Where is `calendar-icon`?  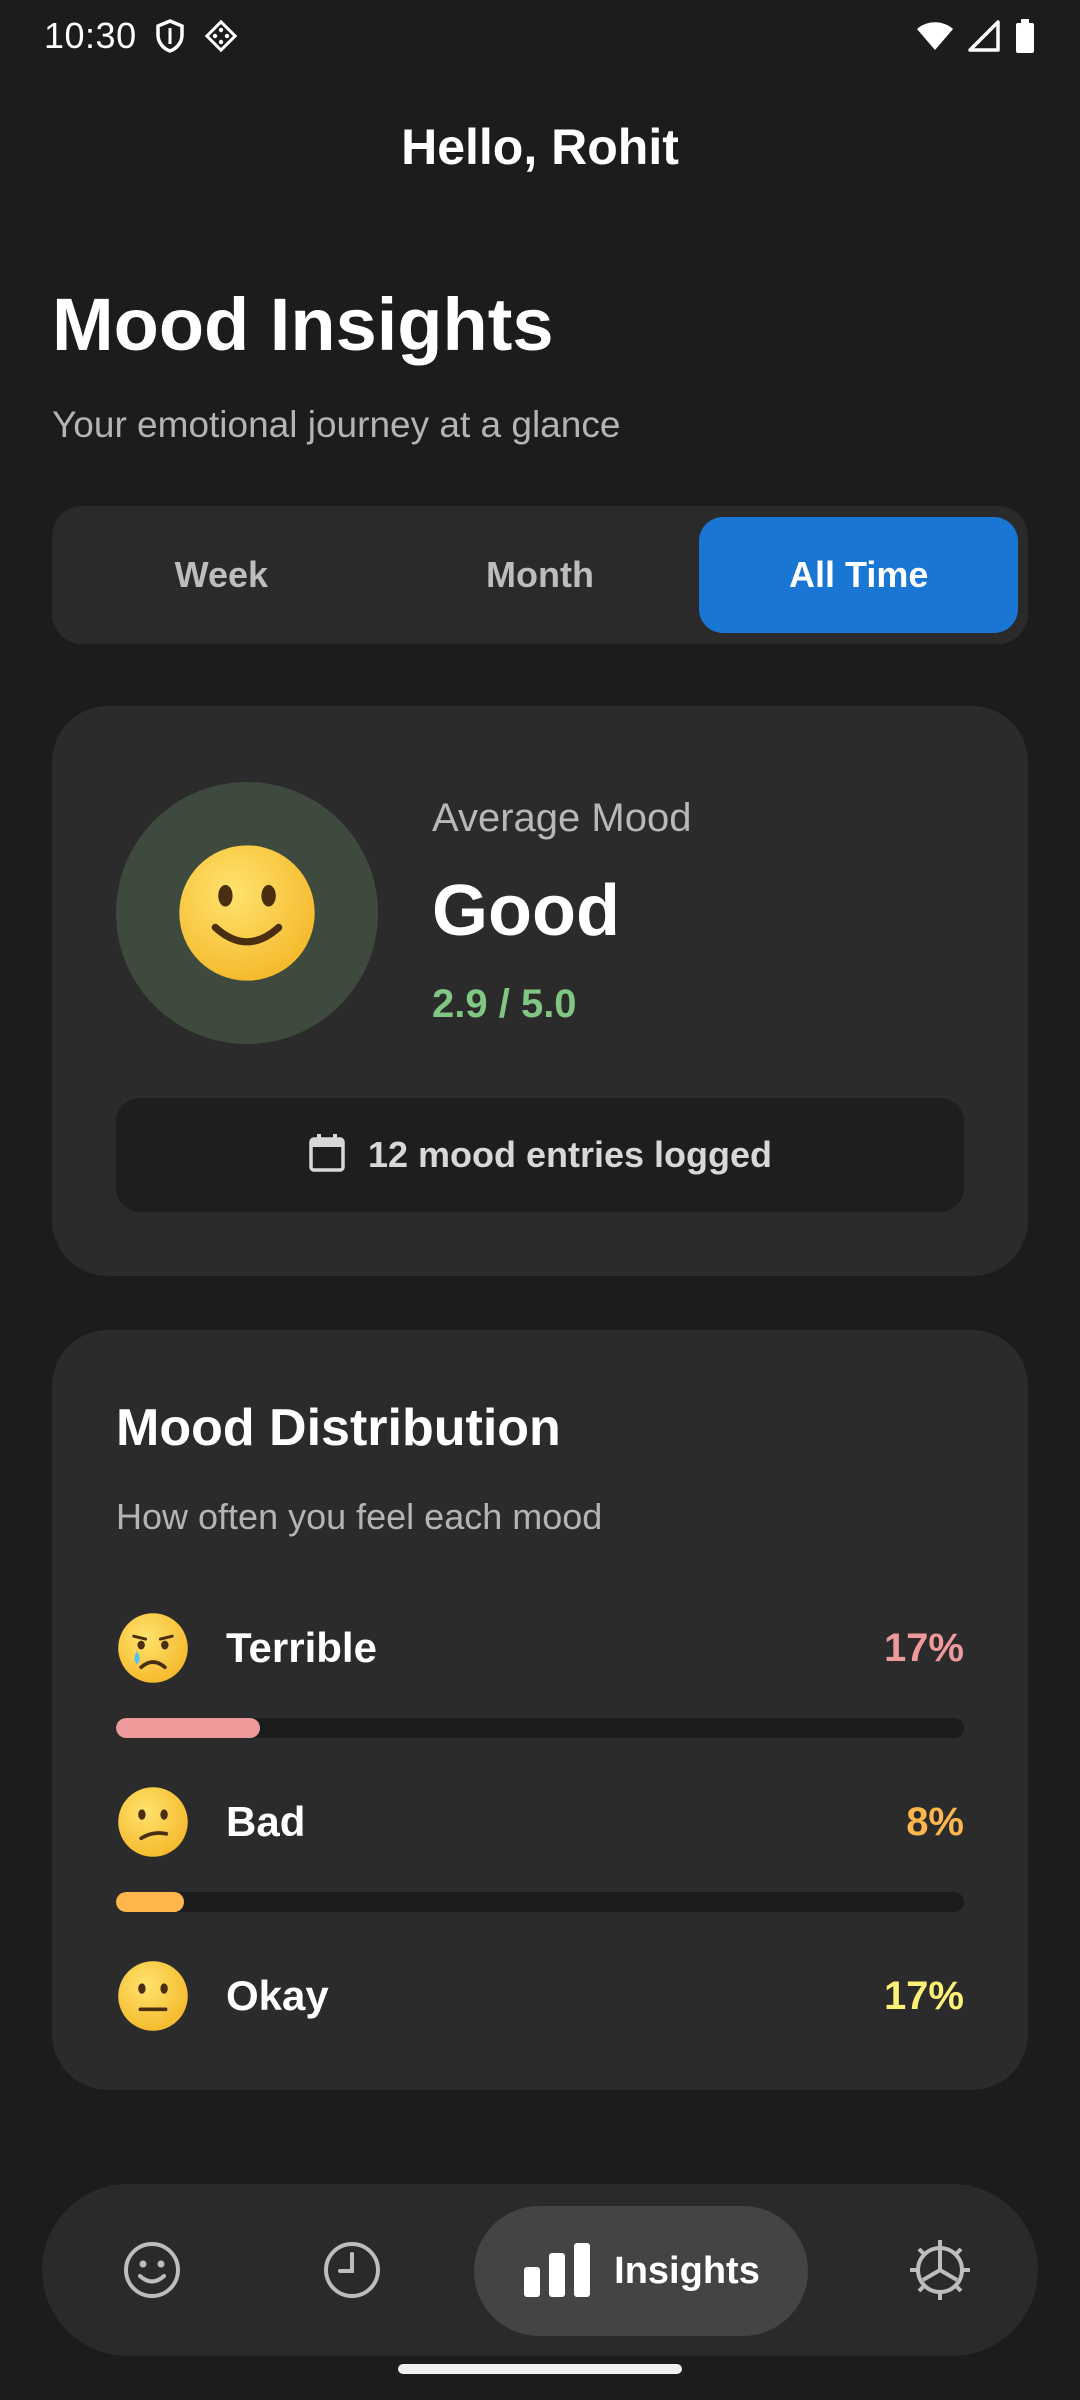 calendar-icon is located at coordinates (327, 1155).